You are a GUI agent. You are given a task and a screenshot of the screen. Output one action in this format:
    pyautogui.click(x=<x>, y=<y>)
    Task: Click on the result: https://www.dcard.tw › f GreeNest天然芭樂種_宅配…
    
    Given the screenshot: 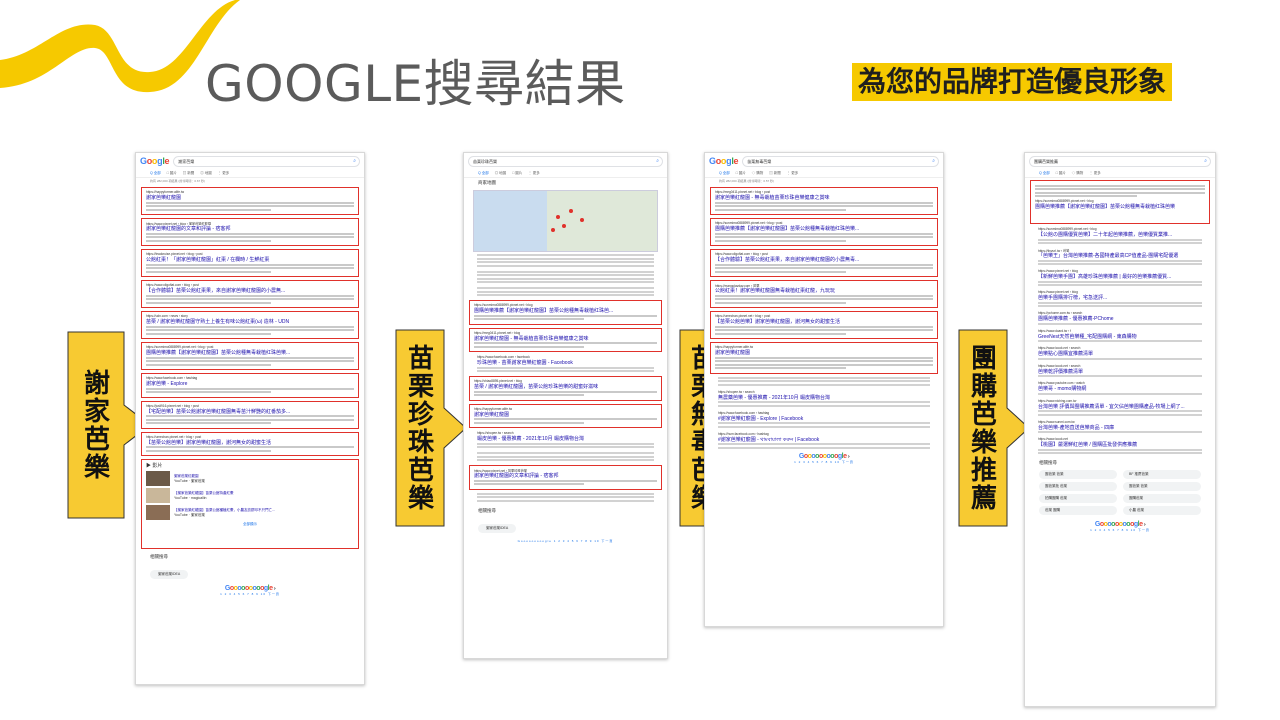 What is the action you would take?
    pyautogui.click(x=1120, y=335)
    